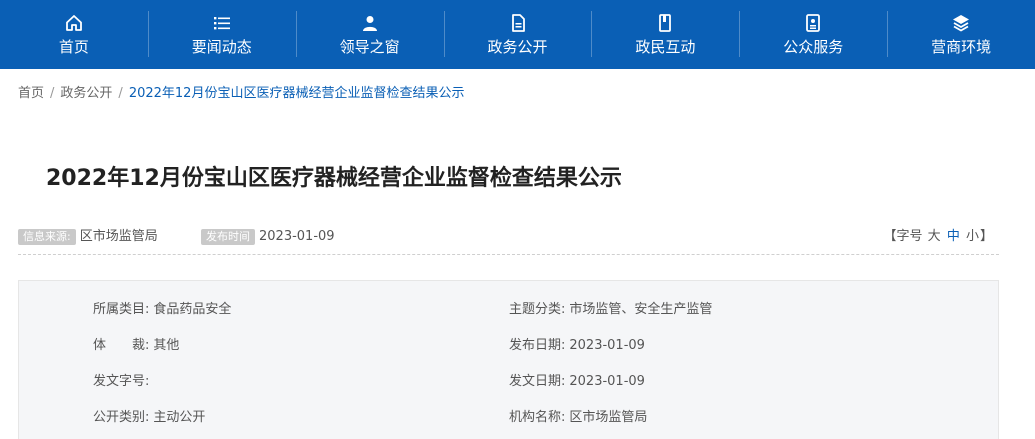 This screenshot has height=439, width=1035. I want to click on info-open-type: 公开类别: 主动公开, so click(149, 418).